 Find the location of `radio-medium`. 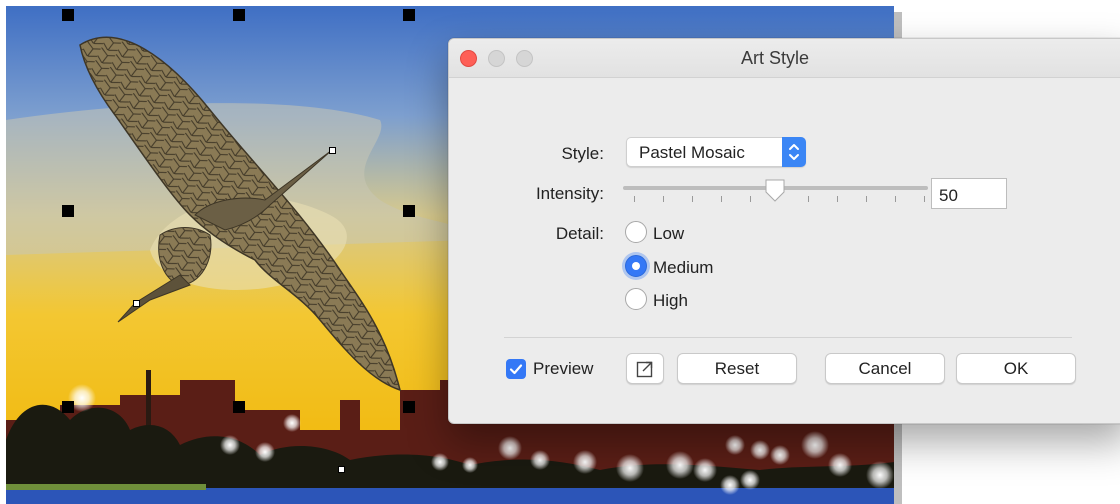

radio-medium is located at coordinates (636, 266).